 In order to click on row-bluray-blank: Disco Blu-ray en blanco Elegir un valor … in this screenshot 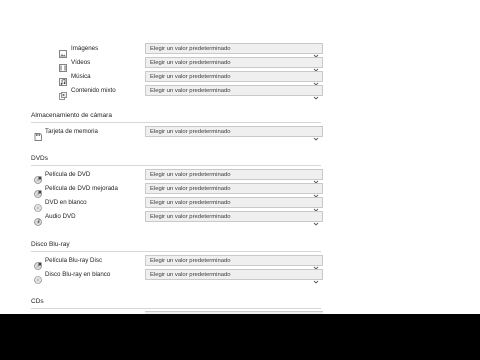, I will do `click(240, 276)`.